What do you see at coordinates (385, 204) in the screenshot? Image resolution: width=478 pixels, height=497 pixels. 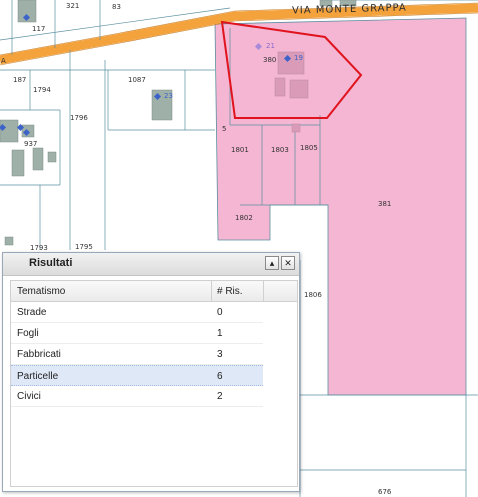 I see `parcel-label: 381` at bounding box center [385, 204].